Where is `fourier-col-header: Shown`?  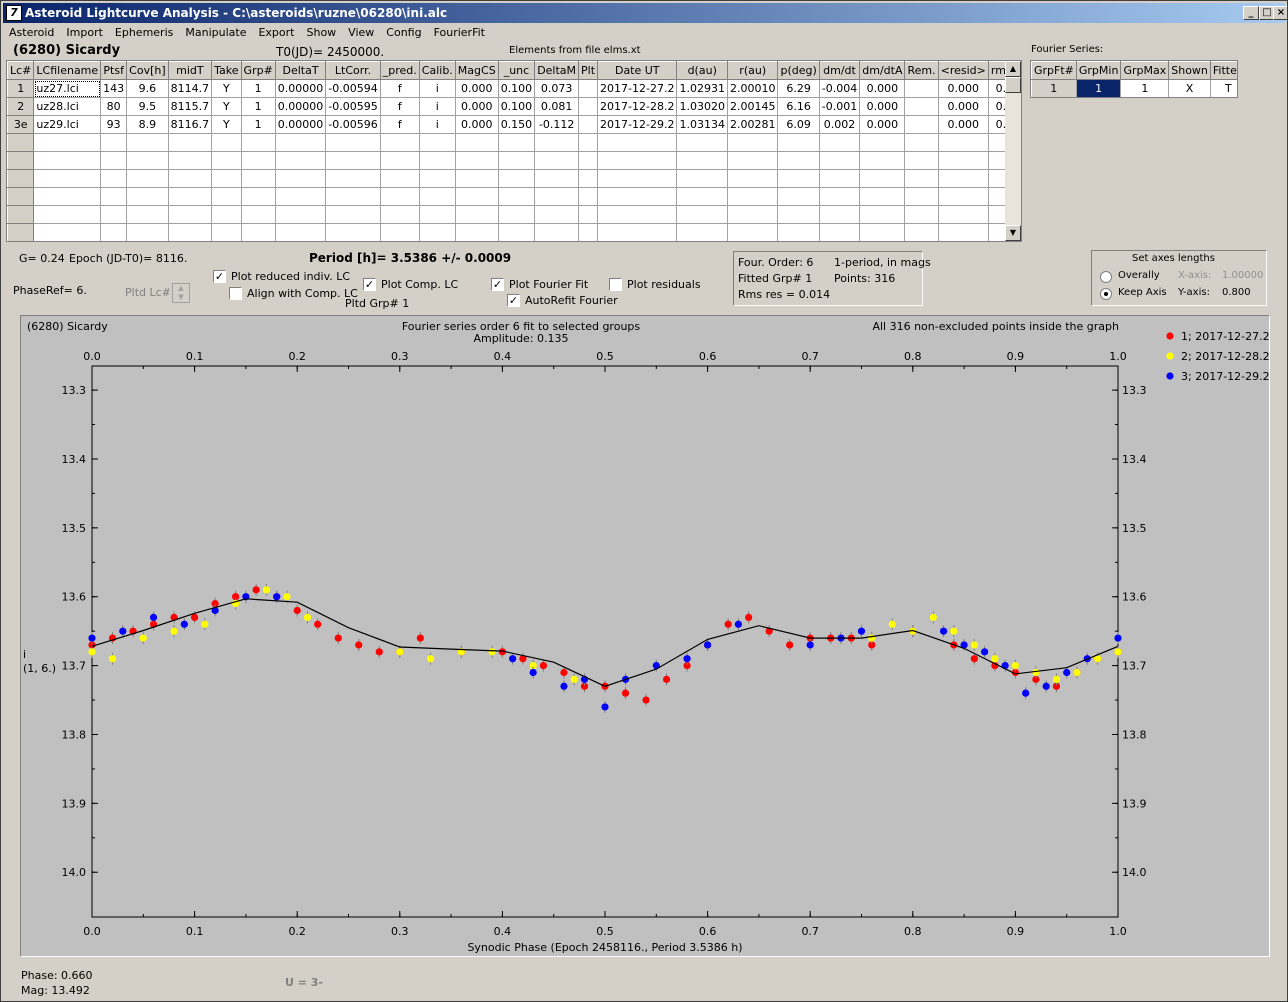
fourier-col-header: Shown is located at coordinates (1189, 70).